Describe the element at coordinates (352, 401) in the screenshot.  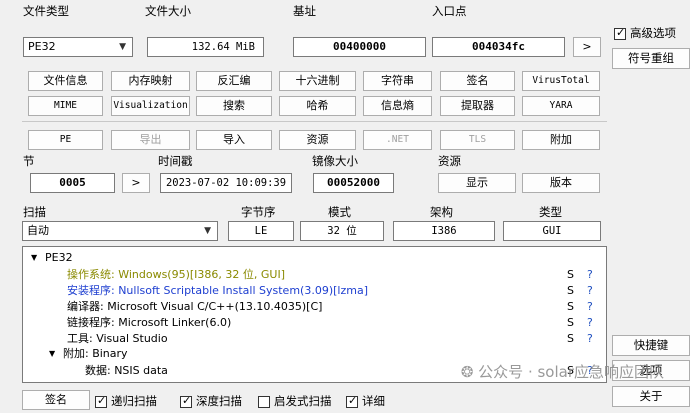
I see `verbose-checkbox` at that location.